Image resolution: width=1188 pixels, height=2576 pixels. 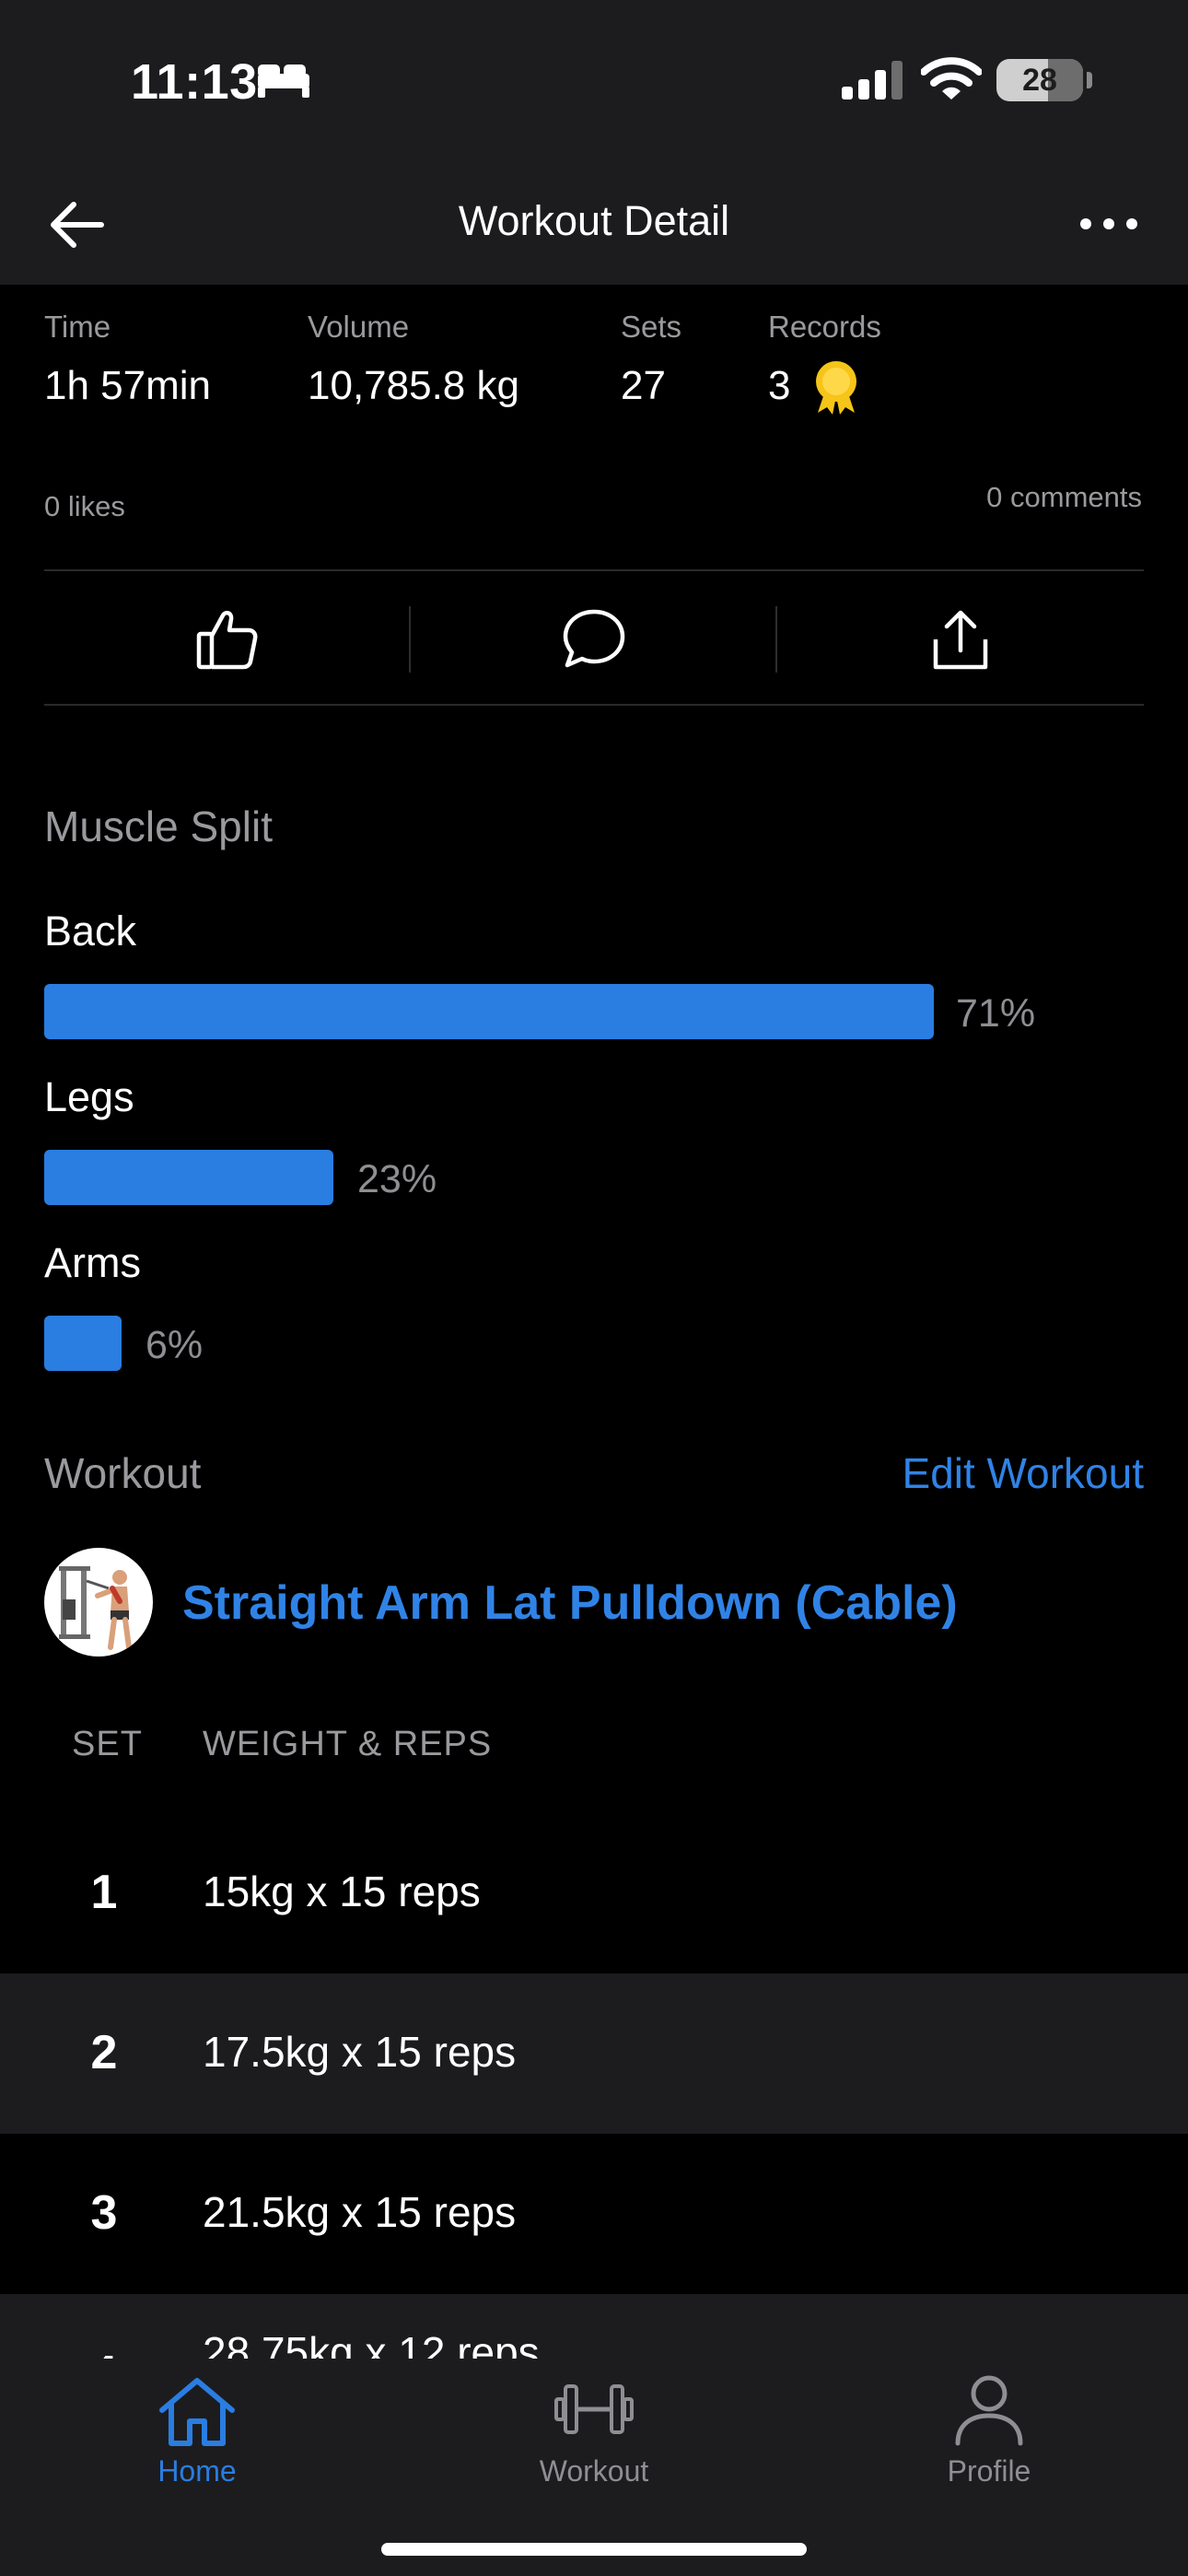 I want to click on exercise-thumbnail, so click(x=98, y=1602).